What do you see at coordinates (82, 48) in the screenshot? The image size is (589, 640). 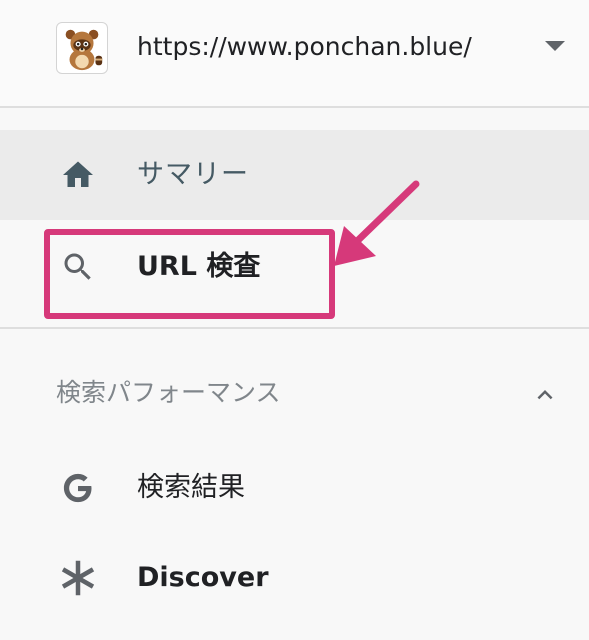 I see `tanuki-mascot-icon` at bounding box center [82, 48].